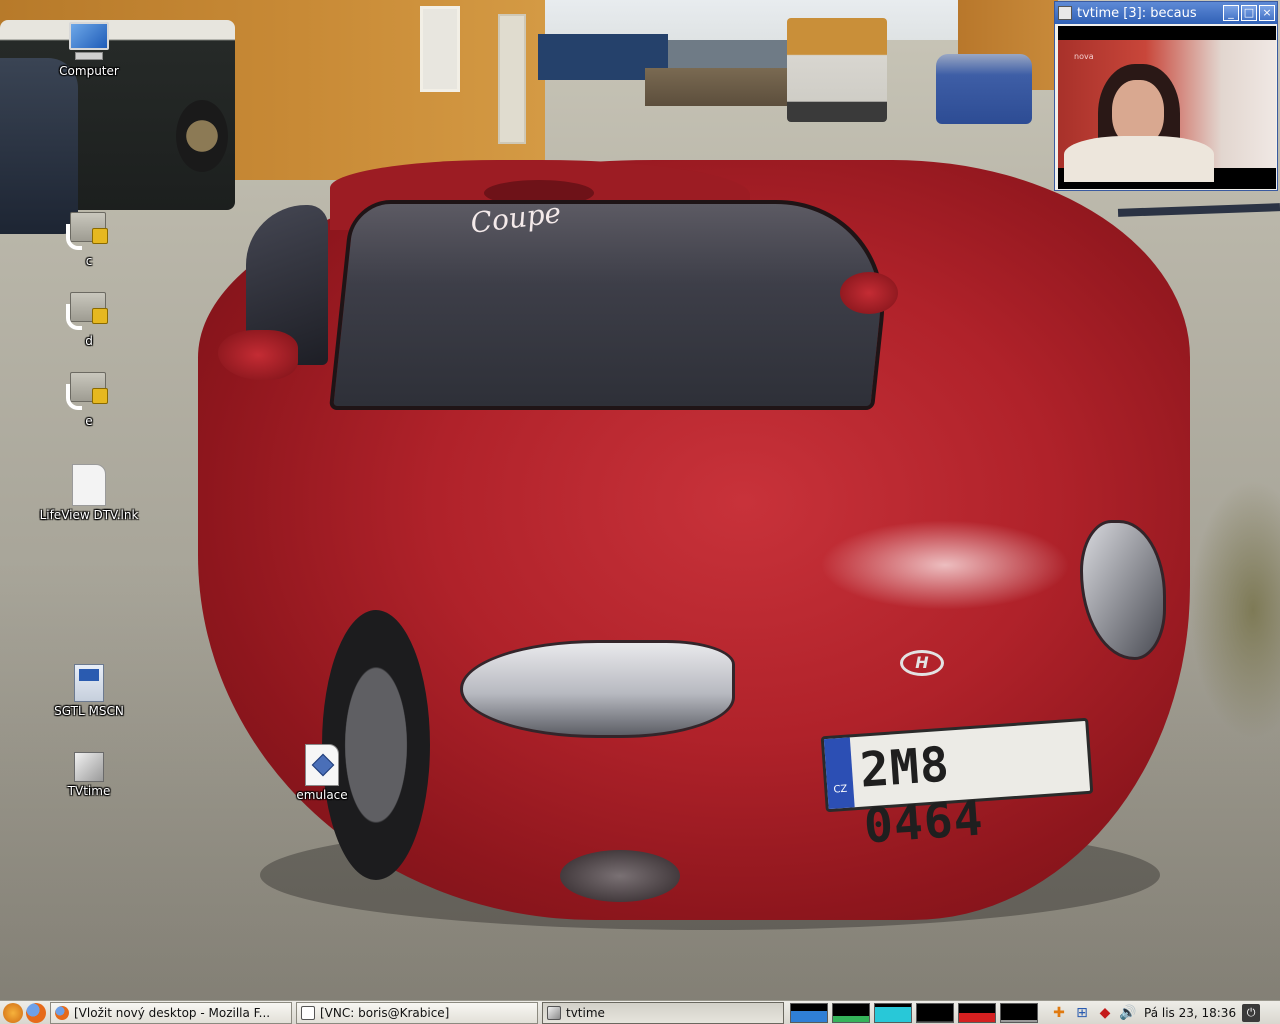 This screenshot has height=1024, width=1280. I want to click on task-label: [VNC: boris@Krabice], so click(385, 1012).